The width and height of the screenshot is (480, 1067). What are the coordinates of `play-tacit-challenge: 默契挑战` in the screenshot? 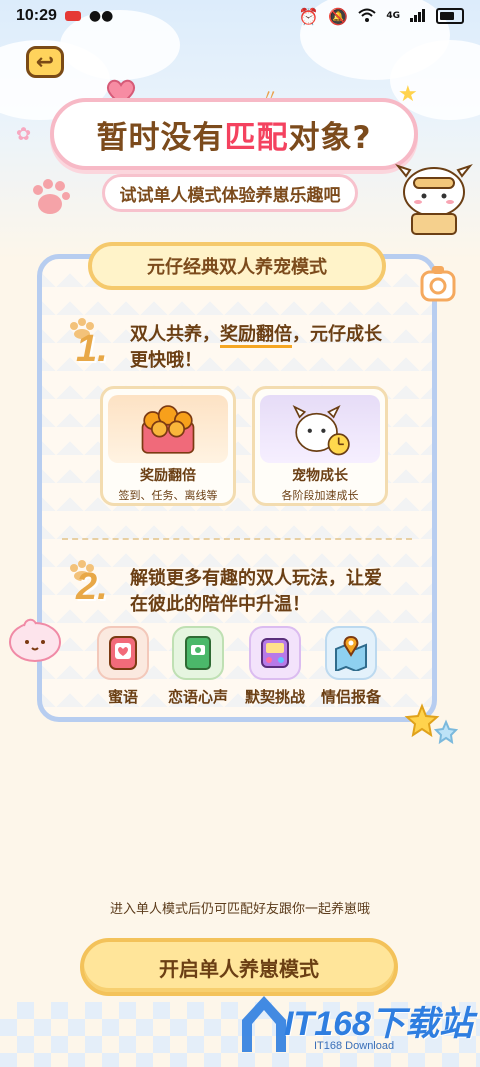 It's located at (275, 666).